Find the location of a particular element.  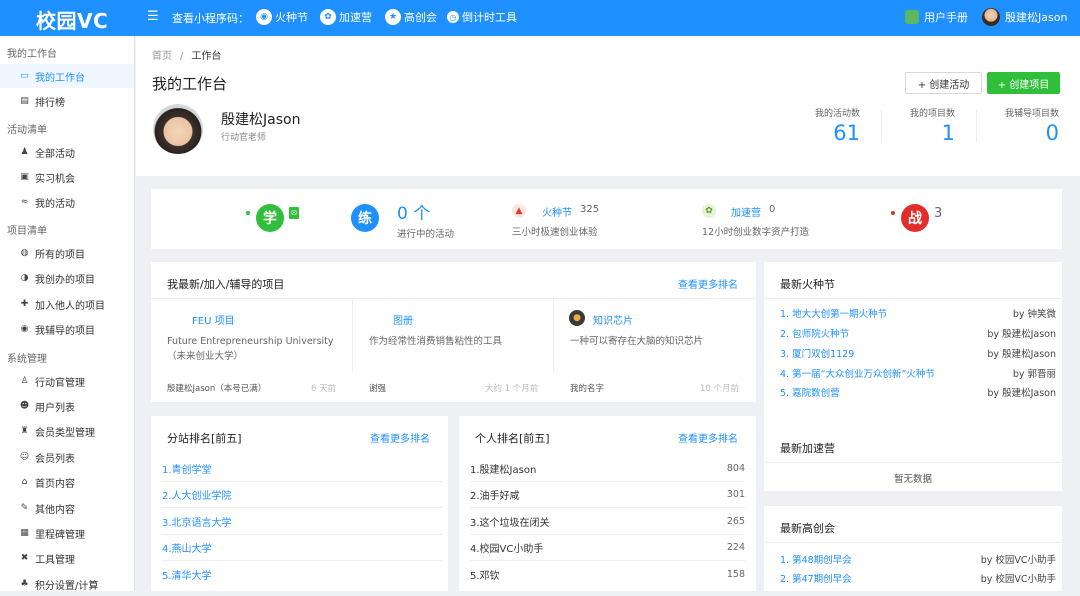

stat-my-activities: 我的活动数 61 is located at coordinates (813, 125).